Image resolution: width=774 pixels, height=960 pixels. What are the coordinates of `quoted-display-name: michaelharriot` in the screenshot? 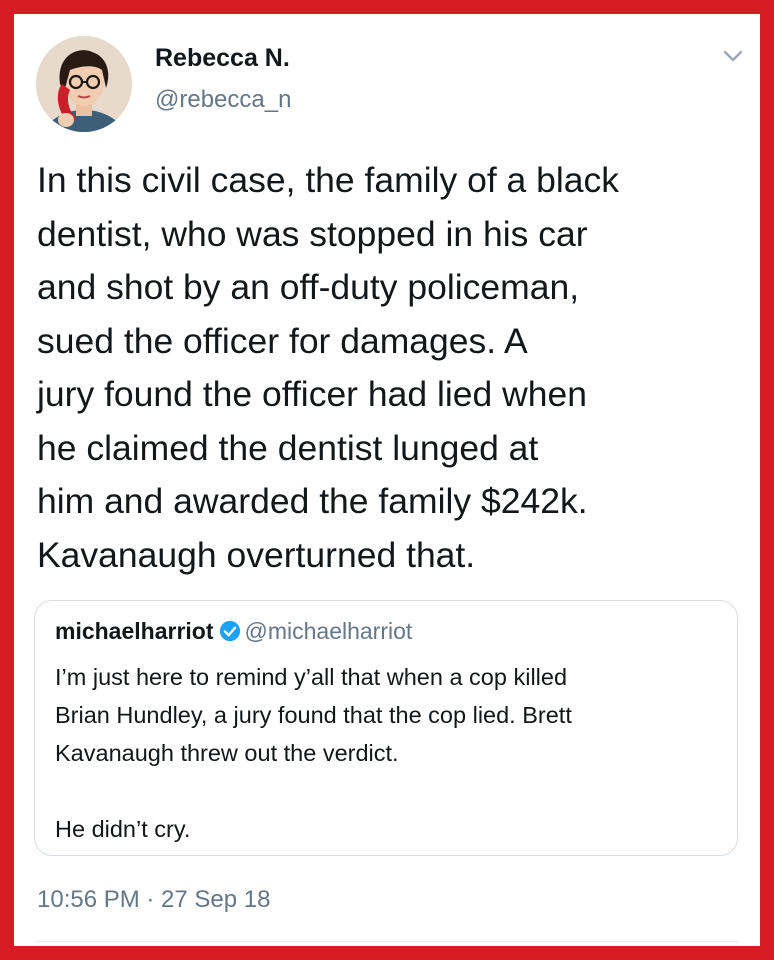 It's located at (134, 631).